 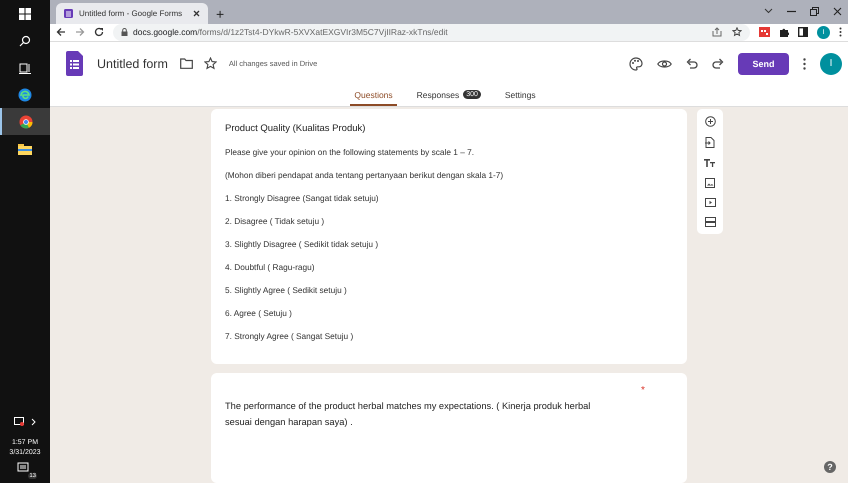 I want to click on extension-icon, so click(x=764, y=32).